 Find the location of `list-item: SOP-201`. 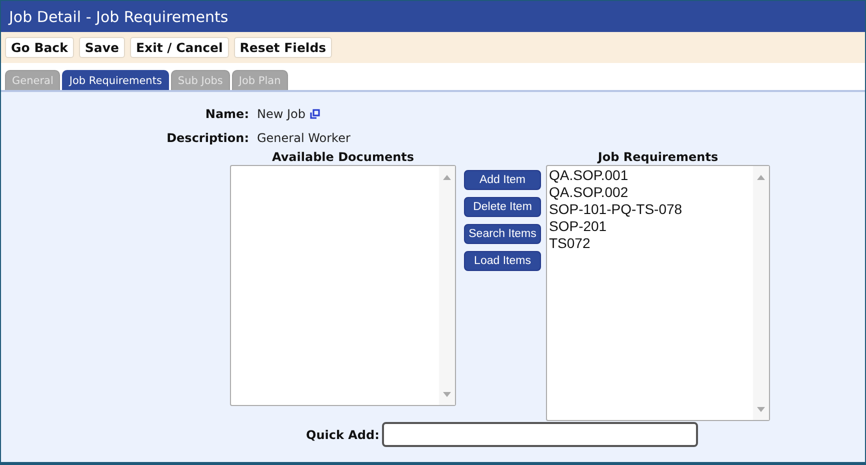

list-item: SOP-201 is located at coordinates (650, 226).